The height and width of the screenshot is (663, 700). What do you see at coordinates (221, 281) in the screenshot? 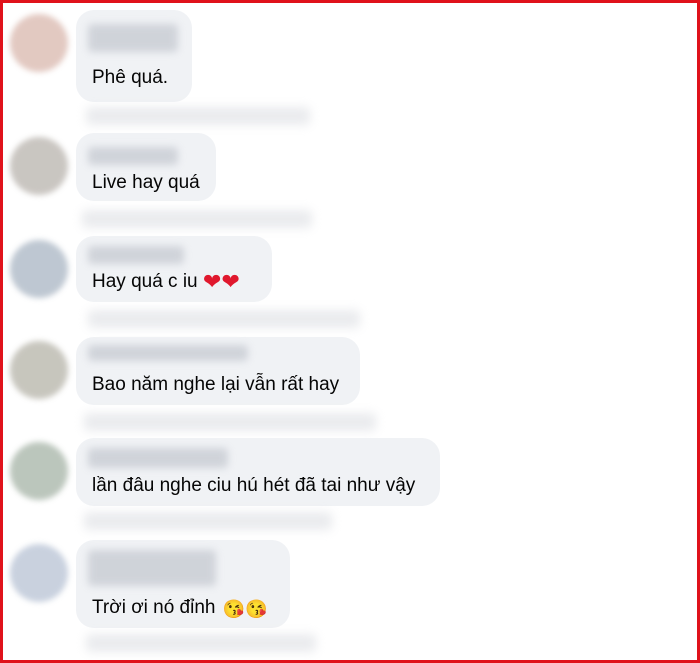
I see `heart-emoji-icon: ❤❤` at bounding box center [221, 281].